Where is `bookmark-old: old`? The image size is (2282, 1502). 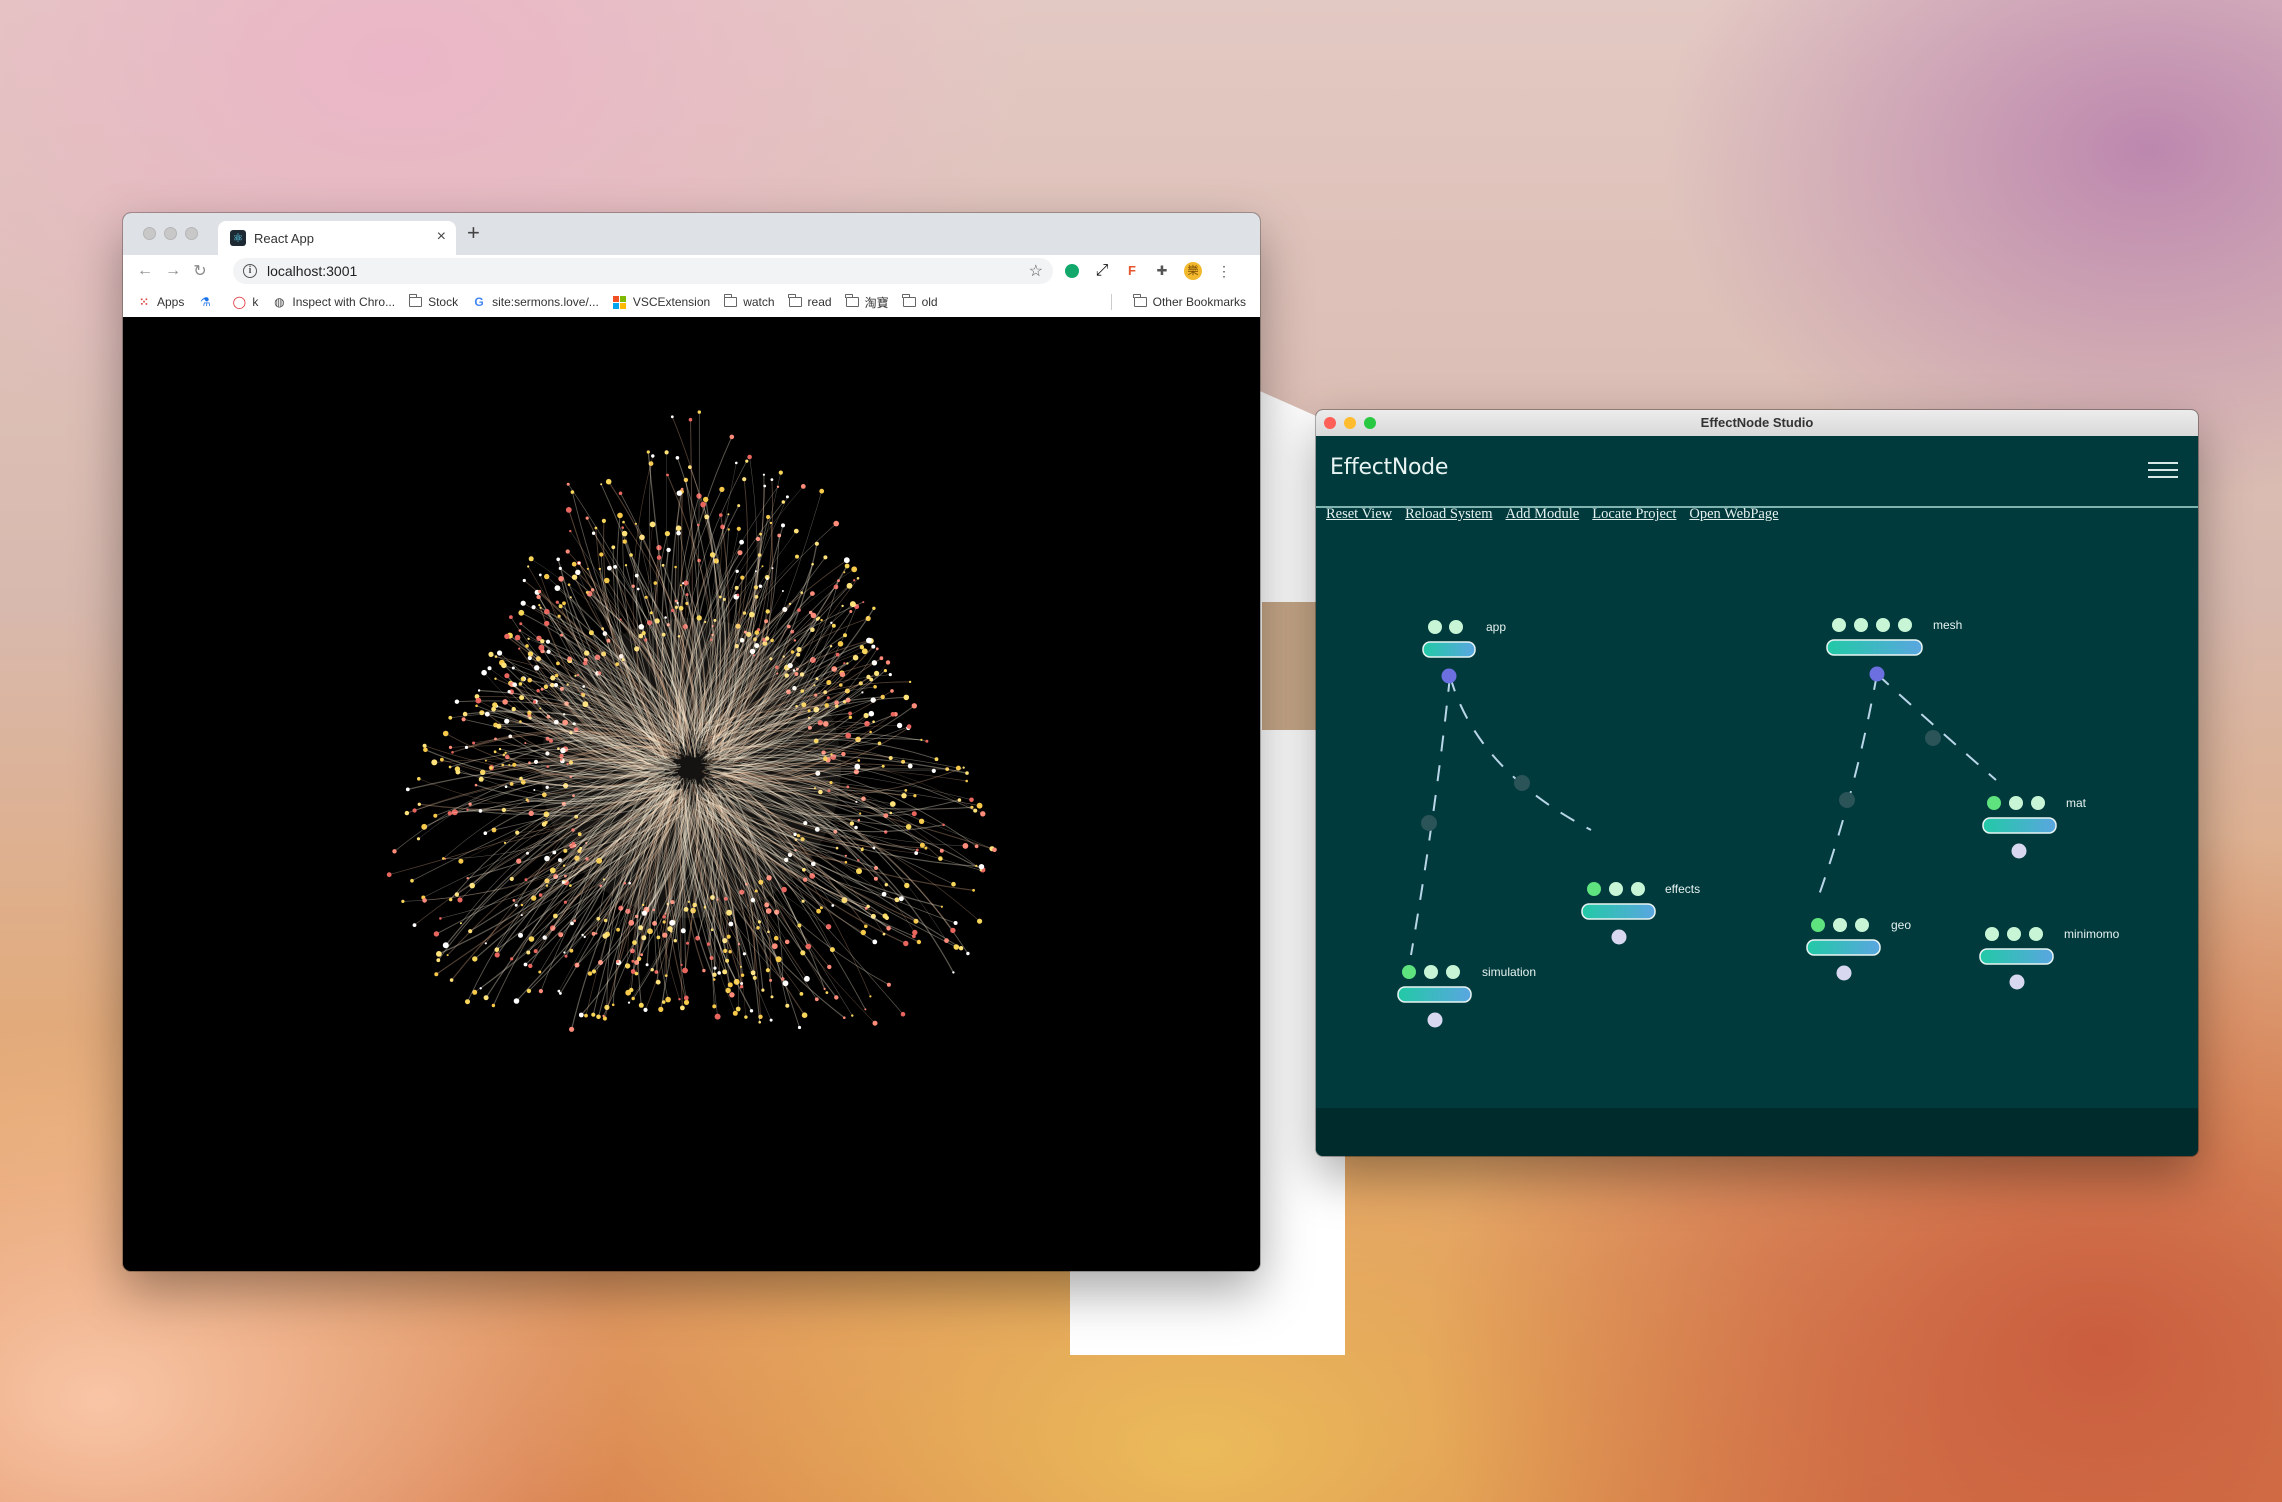
bookmark-old: old is located at coordinates (920, 301).